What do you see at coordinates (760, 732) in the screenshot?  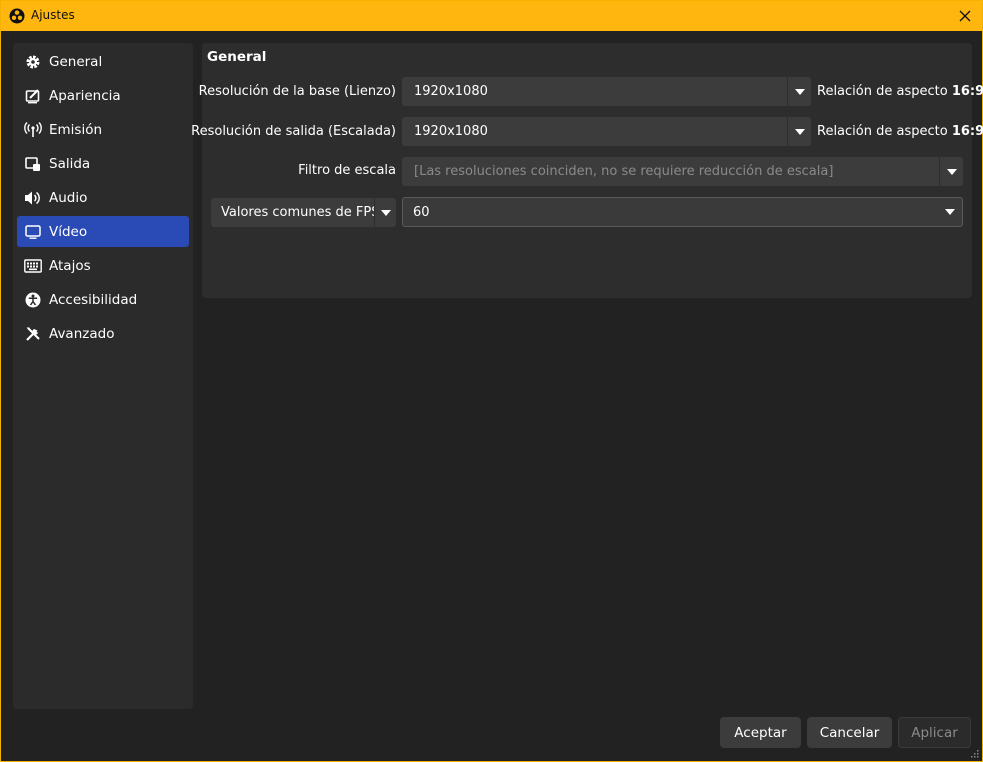 I see `ok-button: Aceptar` at bounding box center [760, 732].